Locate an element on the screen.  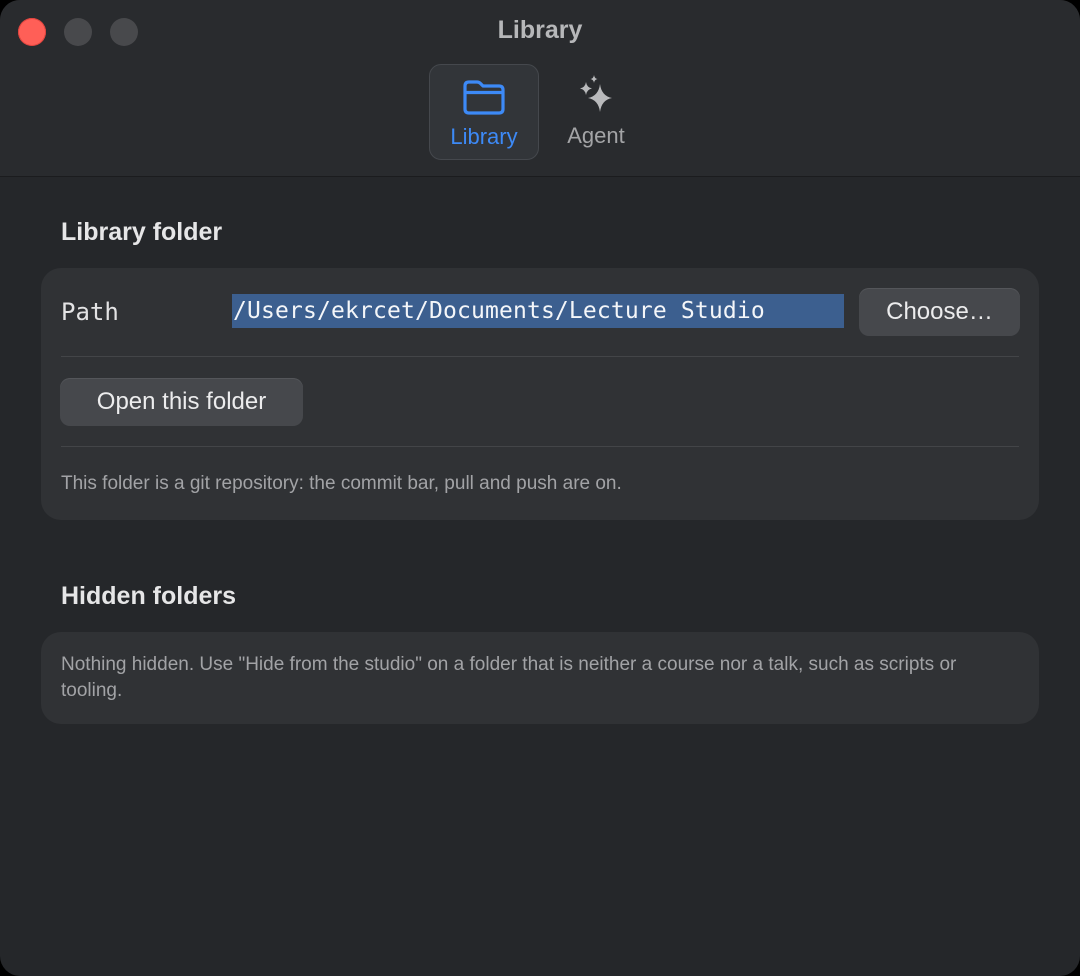
path-label: Path is located at coordinates (90, 312).